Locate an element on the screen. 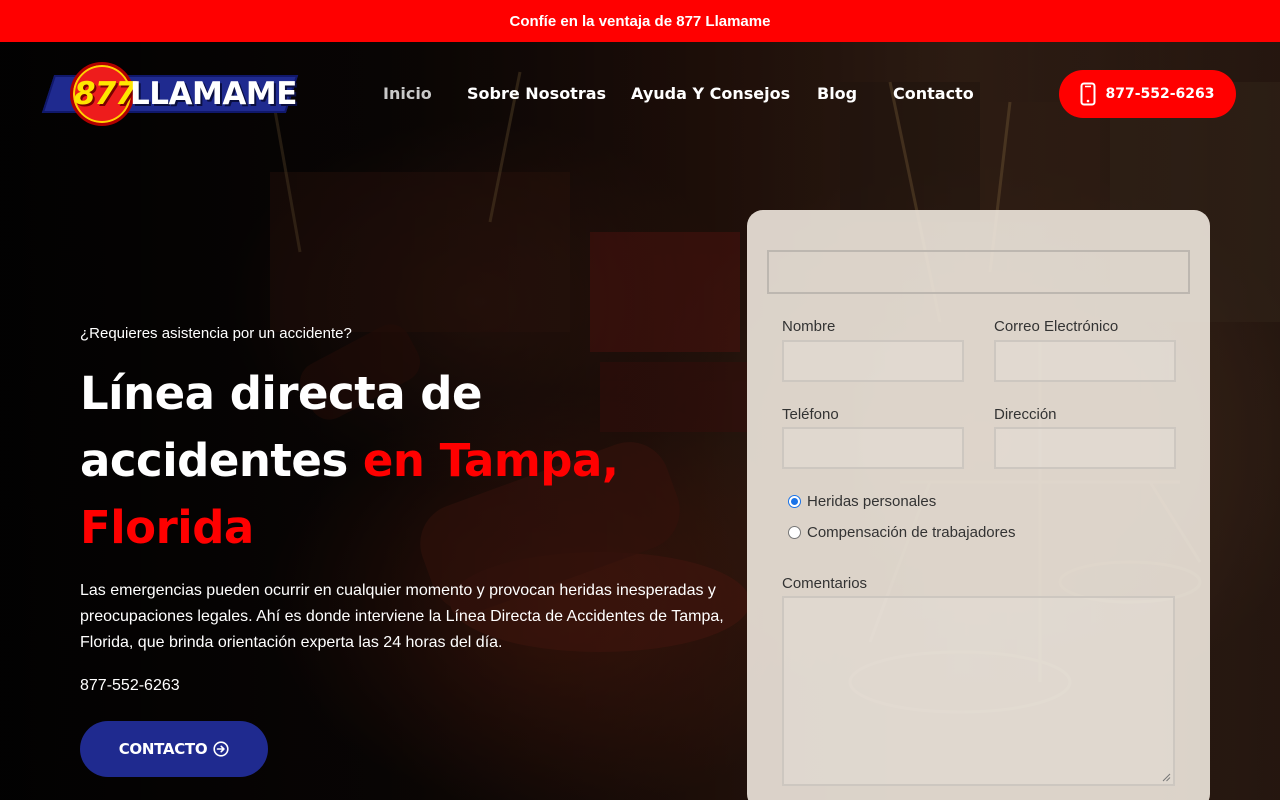 The width and height of the screenshot is (1280, 800). radio-button-checked is located at coordinates (794, 501).